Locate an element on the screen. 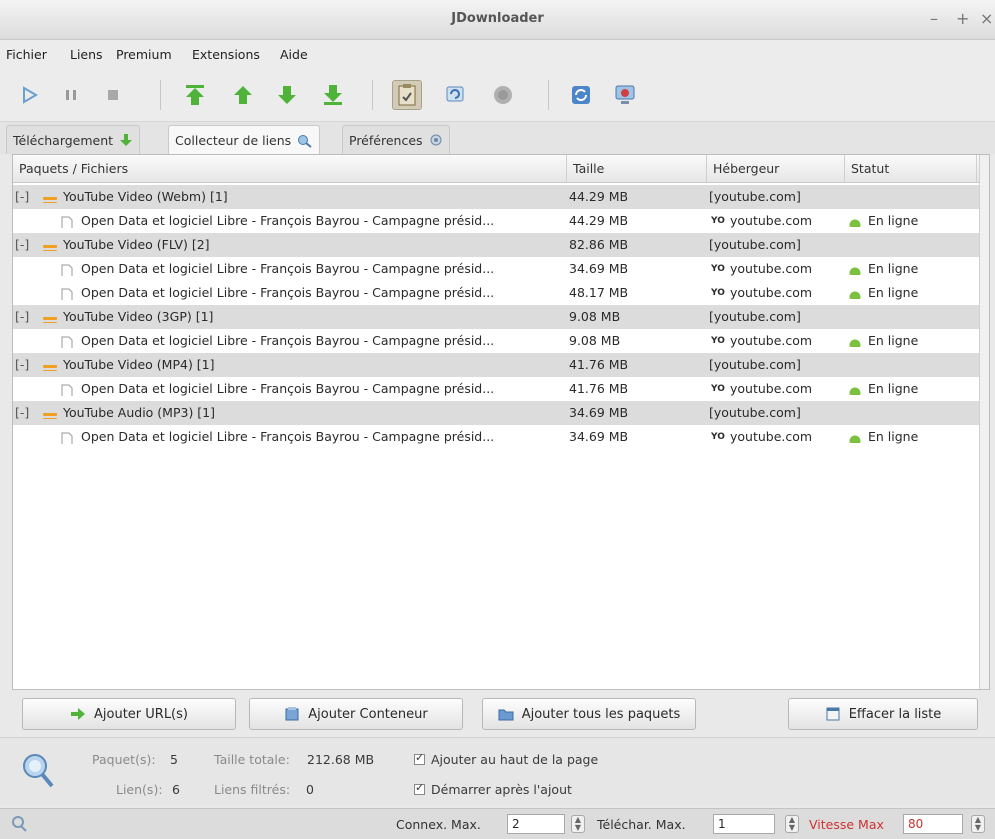 The height and width of the screenshot is (839, 995). column-header-status: Statut is located at coordinates (911, 169).